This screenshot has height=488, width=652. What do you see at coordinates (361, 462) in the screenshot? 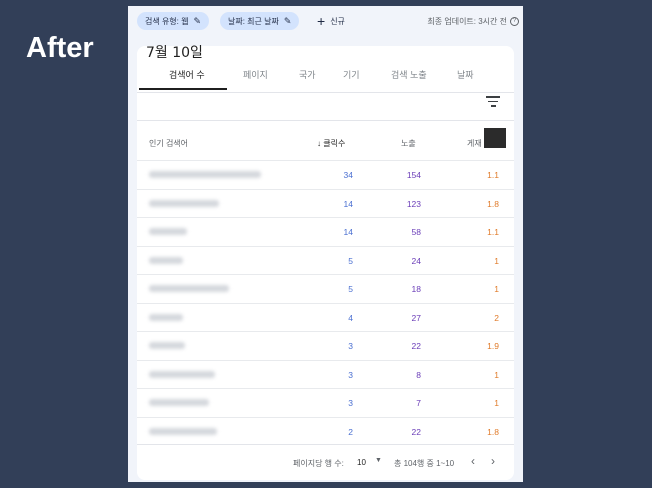
I see `rows-per-page-select: 10` at bounding box center [361, 462].